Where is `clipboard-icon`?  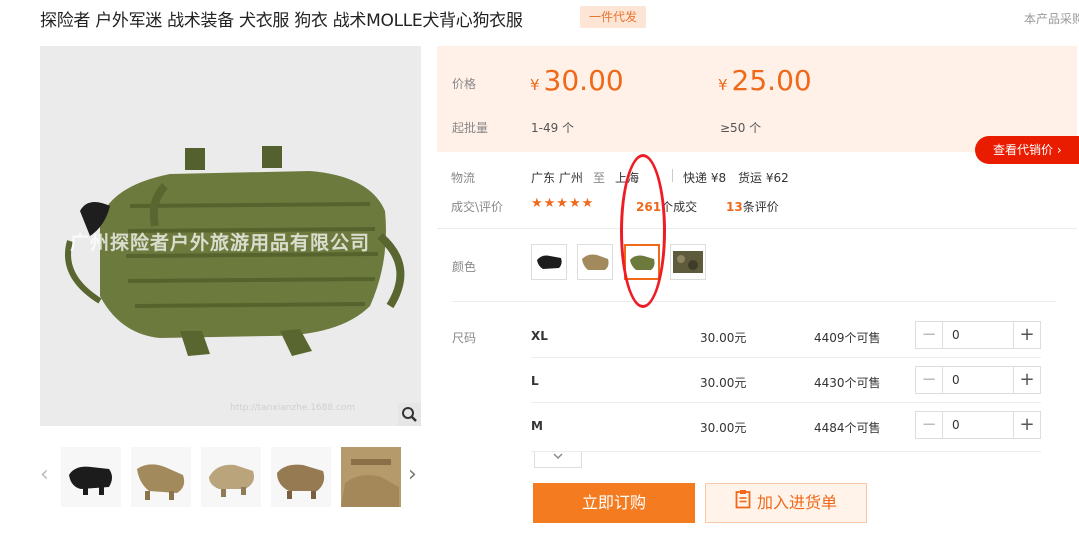 clipboard-icon is located at coordinates (743, 504).